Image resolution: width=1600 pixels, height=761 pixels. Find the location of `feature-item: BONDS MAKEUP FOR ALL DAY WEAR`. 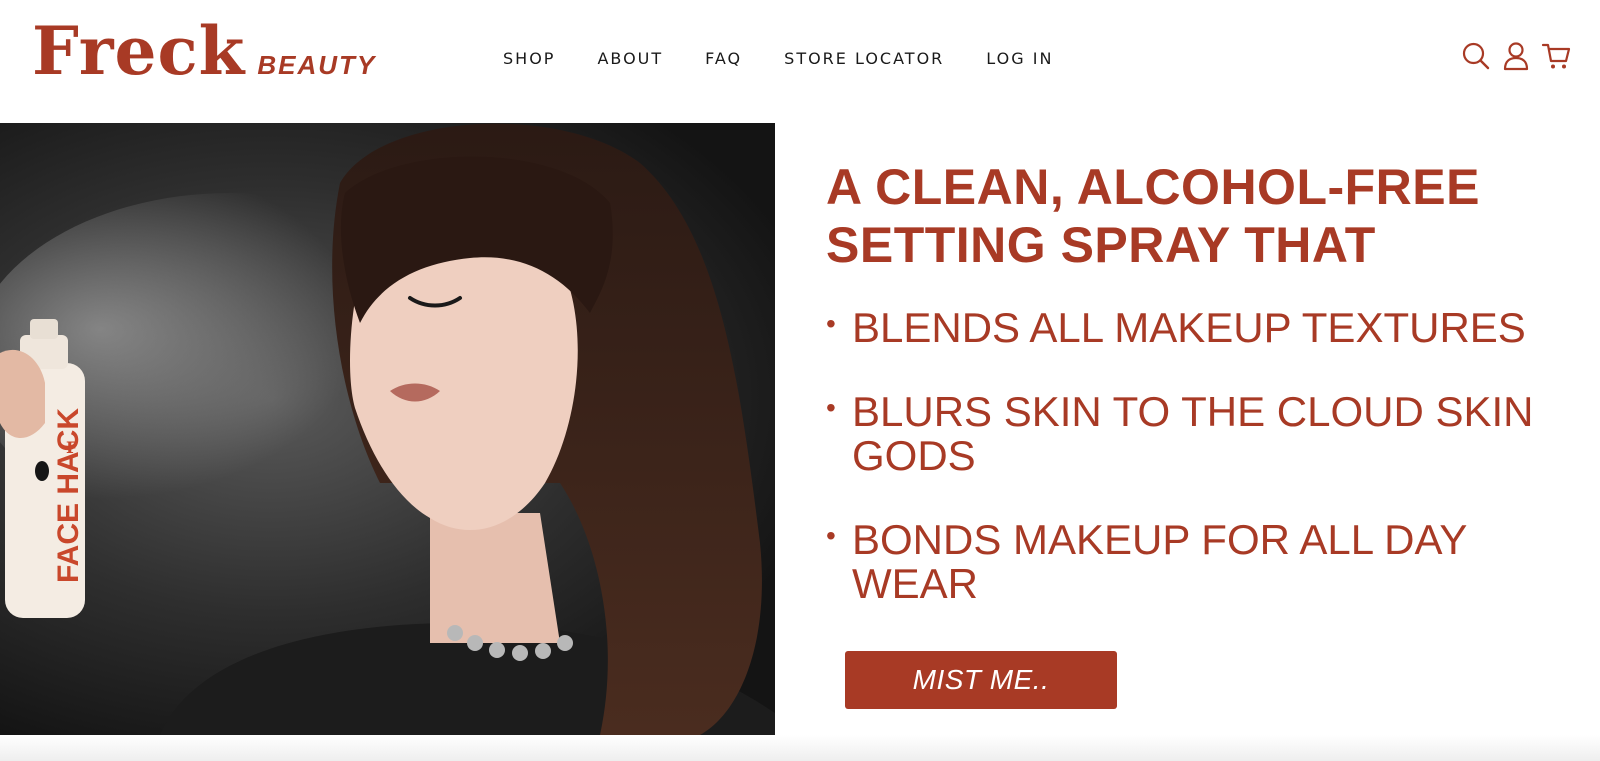

feature-item: BONDS MAKEUP FOR ALL DAY WEAR is located at coordinates (1196, 560).